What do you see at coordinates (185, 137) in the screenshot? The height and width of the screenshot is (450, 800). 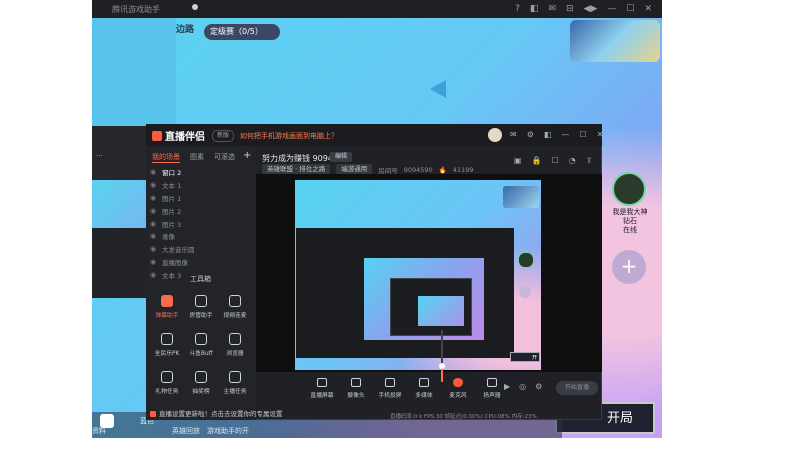 I see `app-logo-text: 直播伴侣` at bounding box center [185, 137].